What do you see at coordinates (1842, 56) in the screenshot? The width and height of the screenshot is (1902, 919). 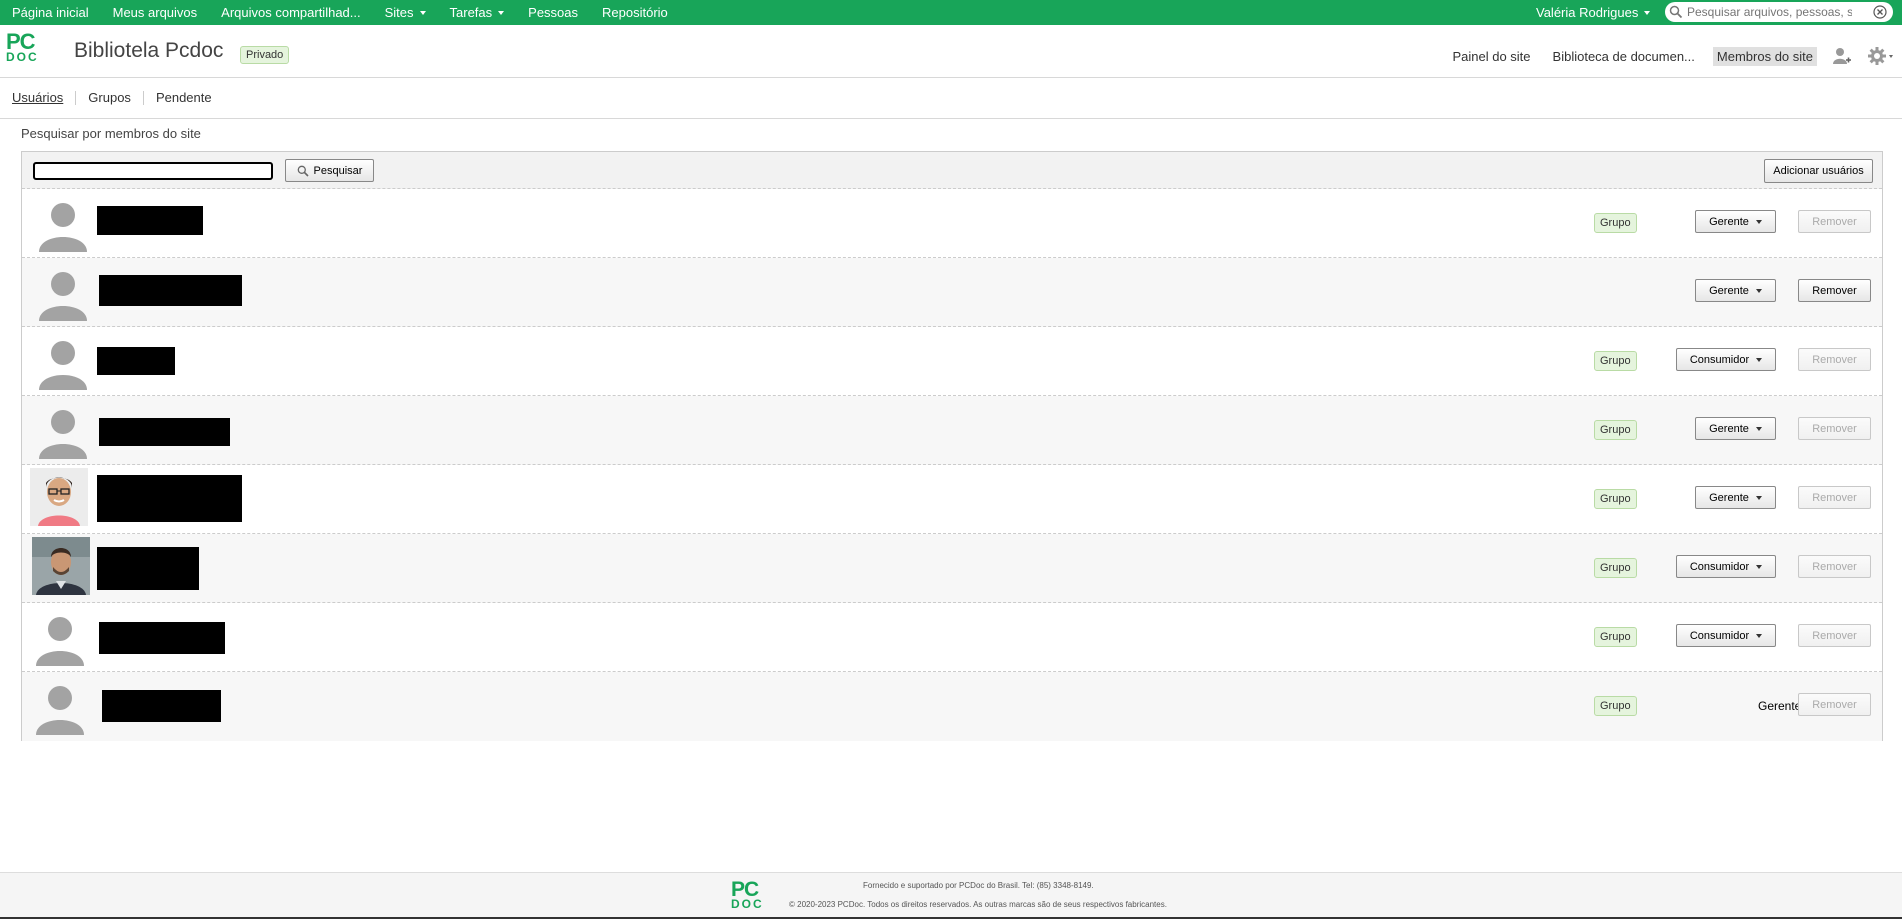 I see `invite-user-icon` at bounding box center [1842, 56].